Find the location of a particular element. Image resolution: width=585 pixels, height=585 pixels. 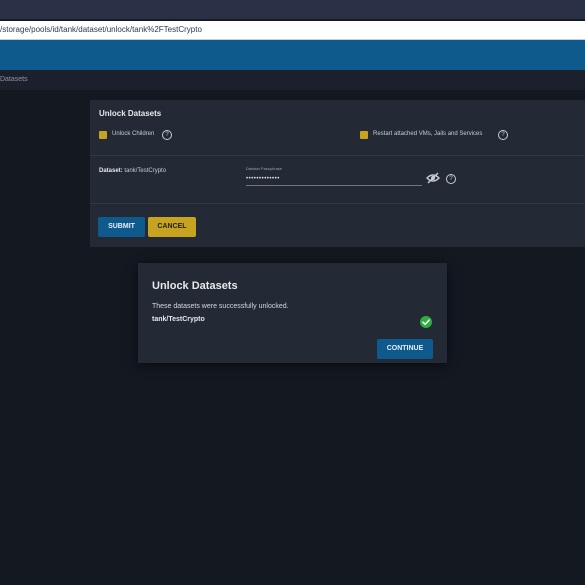

passphrase-input: ••••••••••••• is located at coordinates (334, 180).